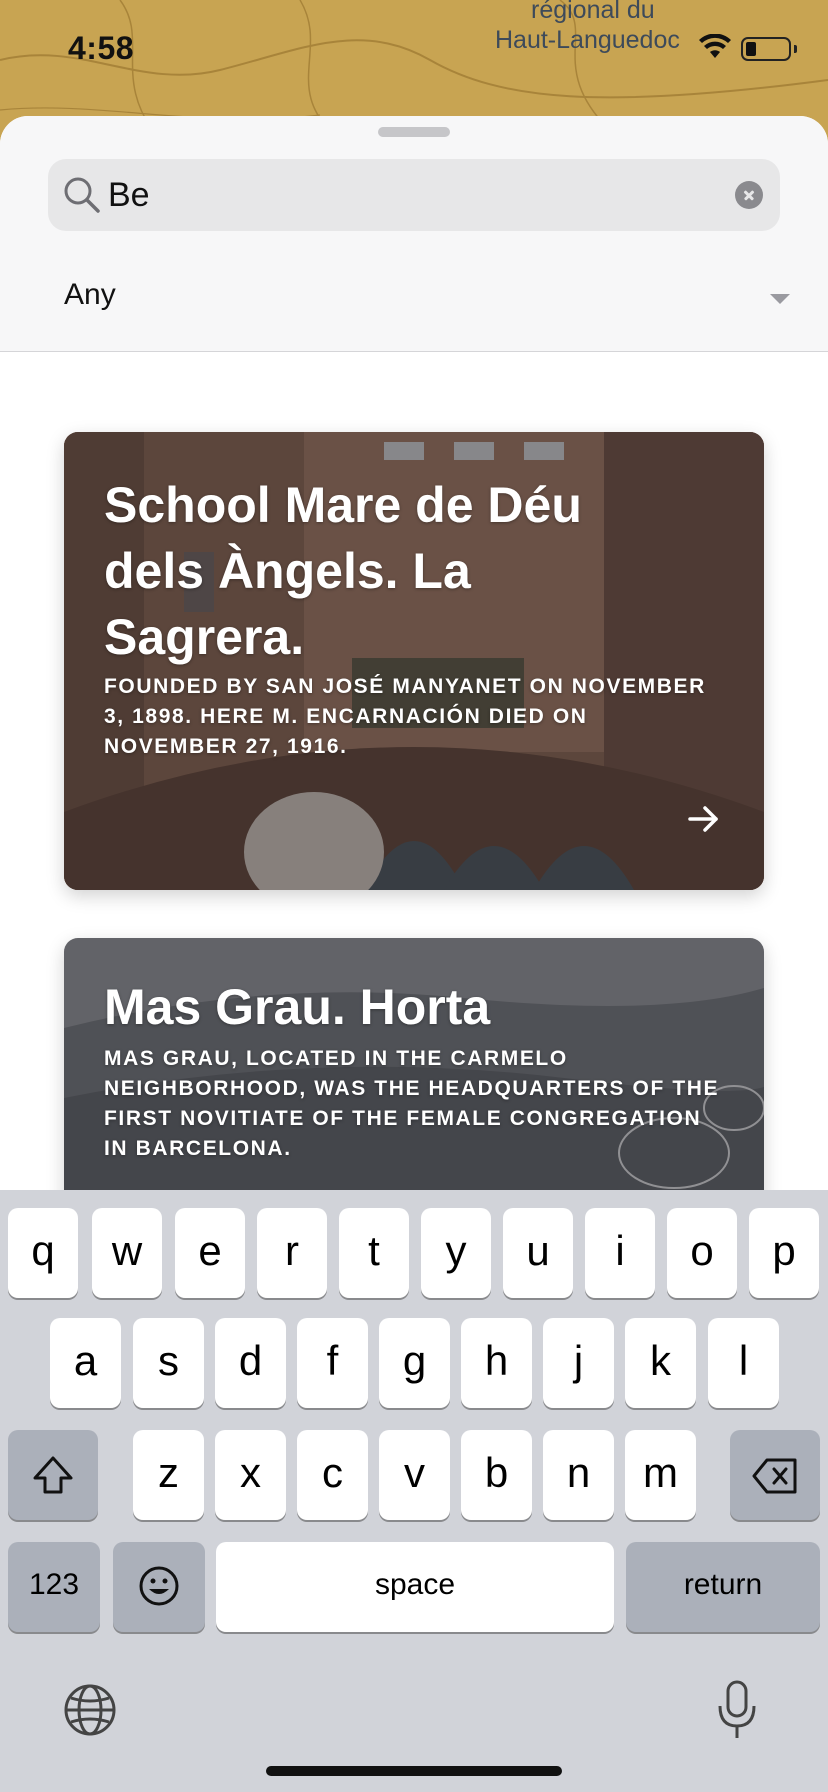 The height and width of the screenshot is (1792, 828). What do you see at coordinates (82, 195) in the screenshot?
I see `search-icon` at bounding box center [82, 195].